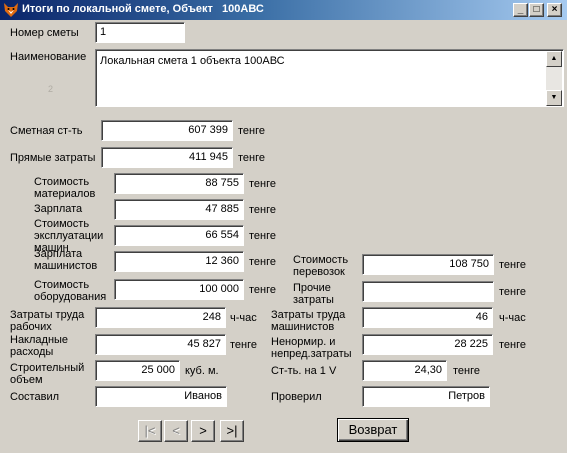  What do you see at coordinates (554, 10) in the screenshot?
I see `close-button: ×` at bounding box center [554, 10].